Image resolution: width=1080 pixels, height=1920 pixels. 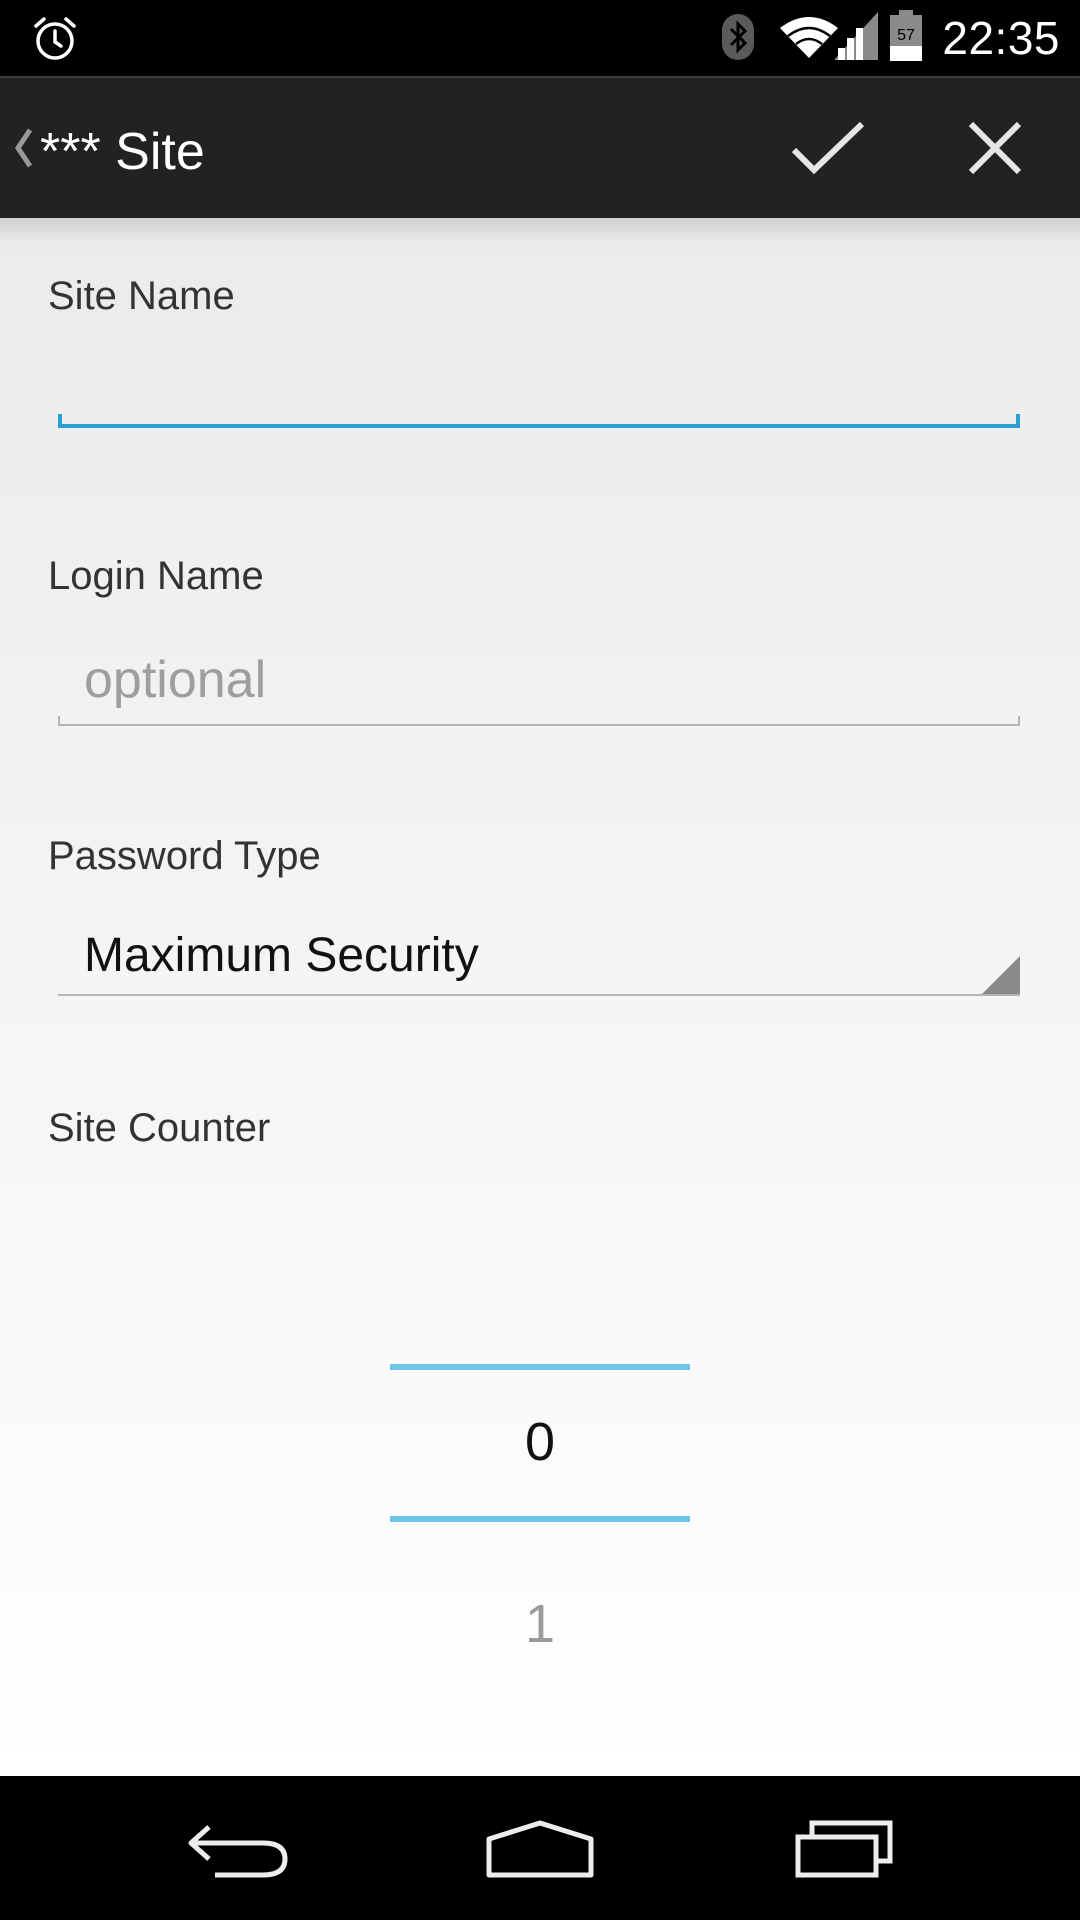 I want to click on done-button, so click(x=828, y=148).